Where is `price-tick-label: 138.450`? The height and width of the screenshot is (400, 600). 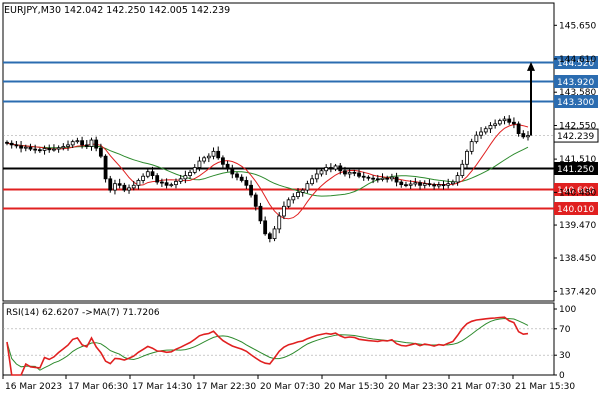 price-tick-label: 138.450 is located at coordinates (577, 259).